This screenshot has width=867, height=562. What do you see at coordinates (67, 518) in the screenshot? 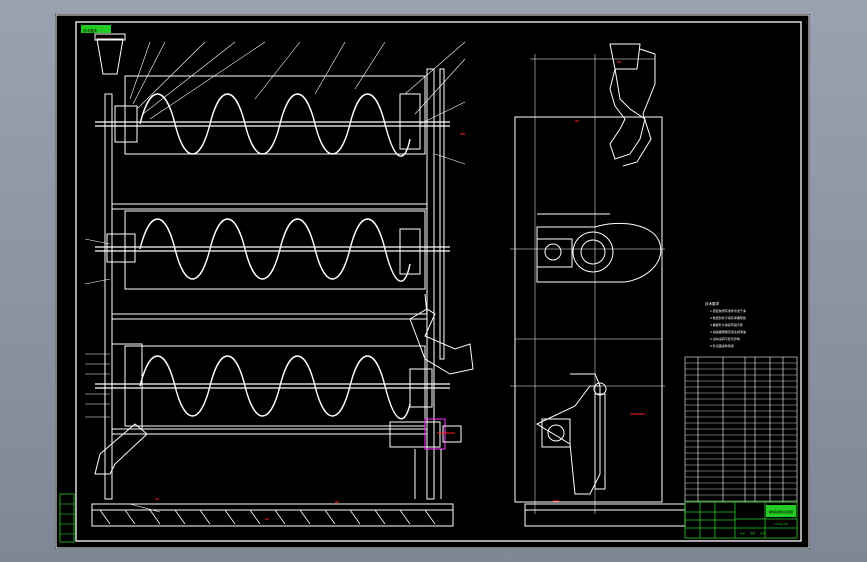
I see `side-strip` at bounding box center [67, 518].